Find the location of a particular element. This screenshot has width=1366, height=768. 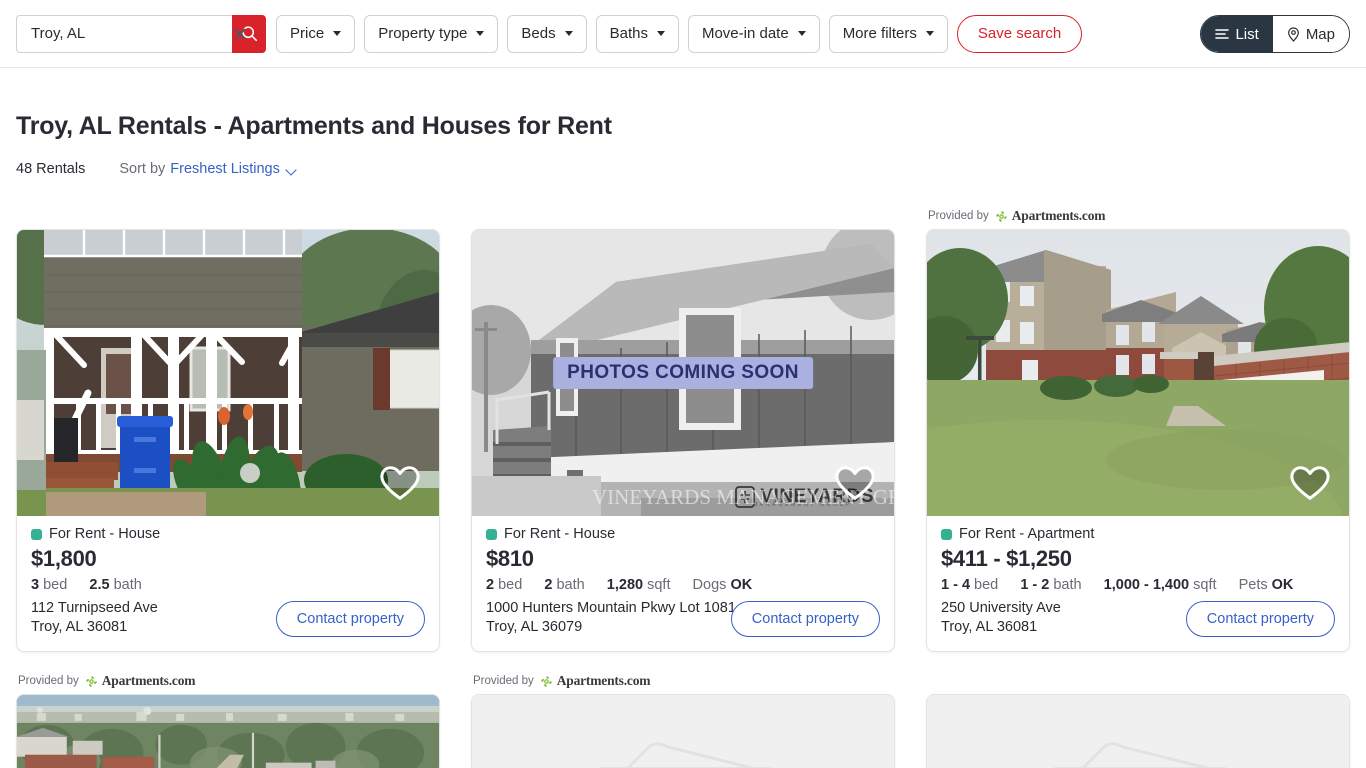

view-toggle-map-label: Map is located at coordinates (1320, 34).